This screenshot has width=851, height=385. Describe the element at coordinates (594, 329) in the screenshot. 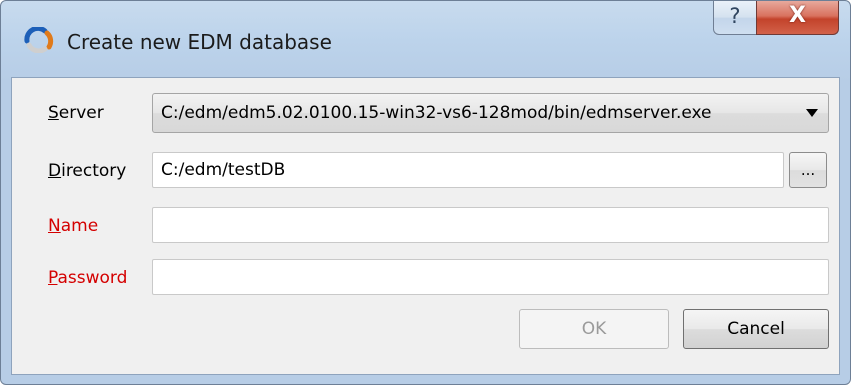

I see `ok-button: OK` at that location.